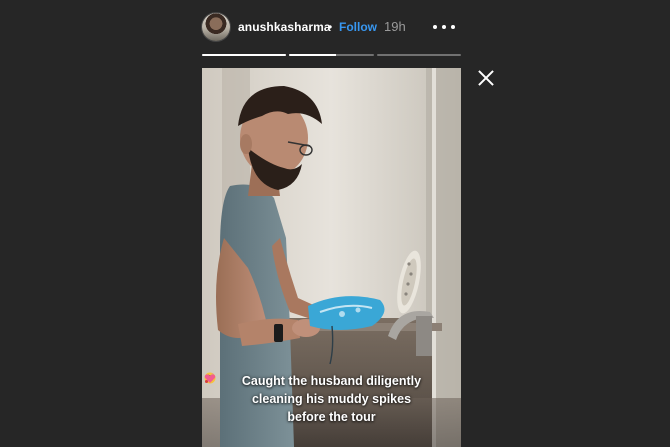 The image size is (670, 447). I want to click on story-progress-bar, so click(331, 55).